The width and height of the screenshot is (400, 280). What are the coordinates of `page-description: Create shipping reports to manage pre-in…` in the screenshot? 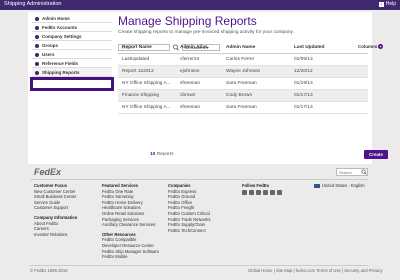 It's located at (206, 32).